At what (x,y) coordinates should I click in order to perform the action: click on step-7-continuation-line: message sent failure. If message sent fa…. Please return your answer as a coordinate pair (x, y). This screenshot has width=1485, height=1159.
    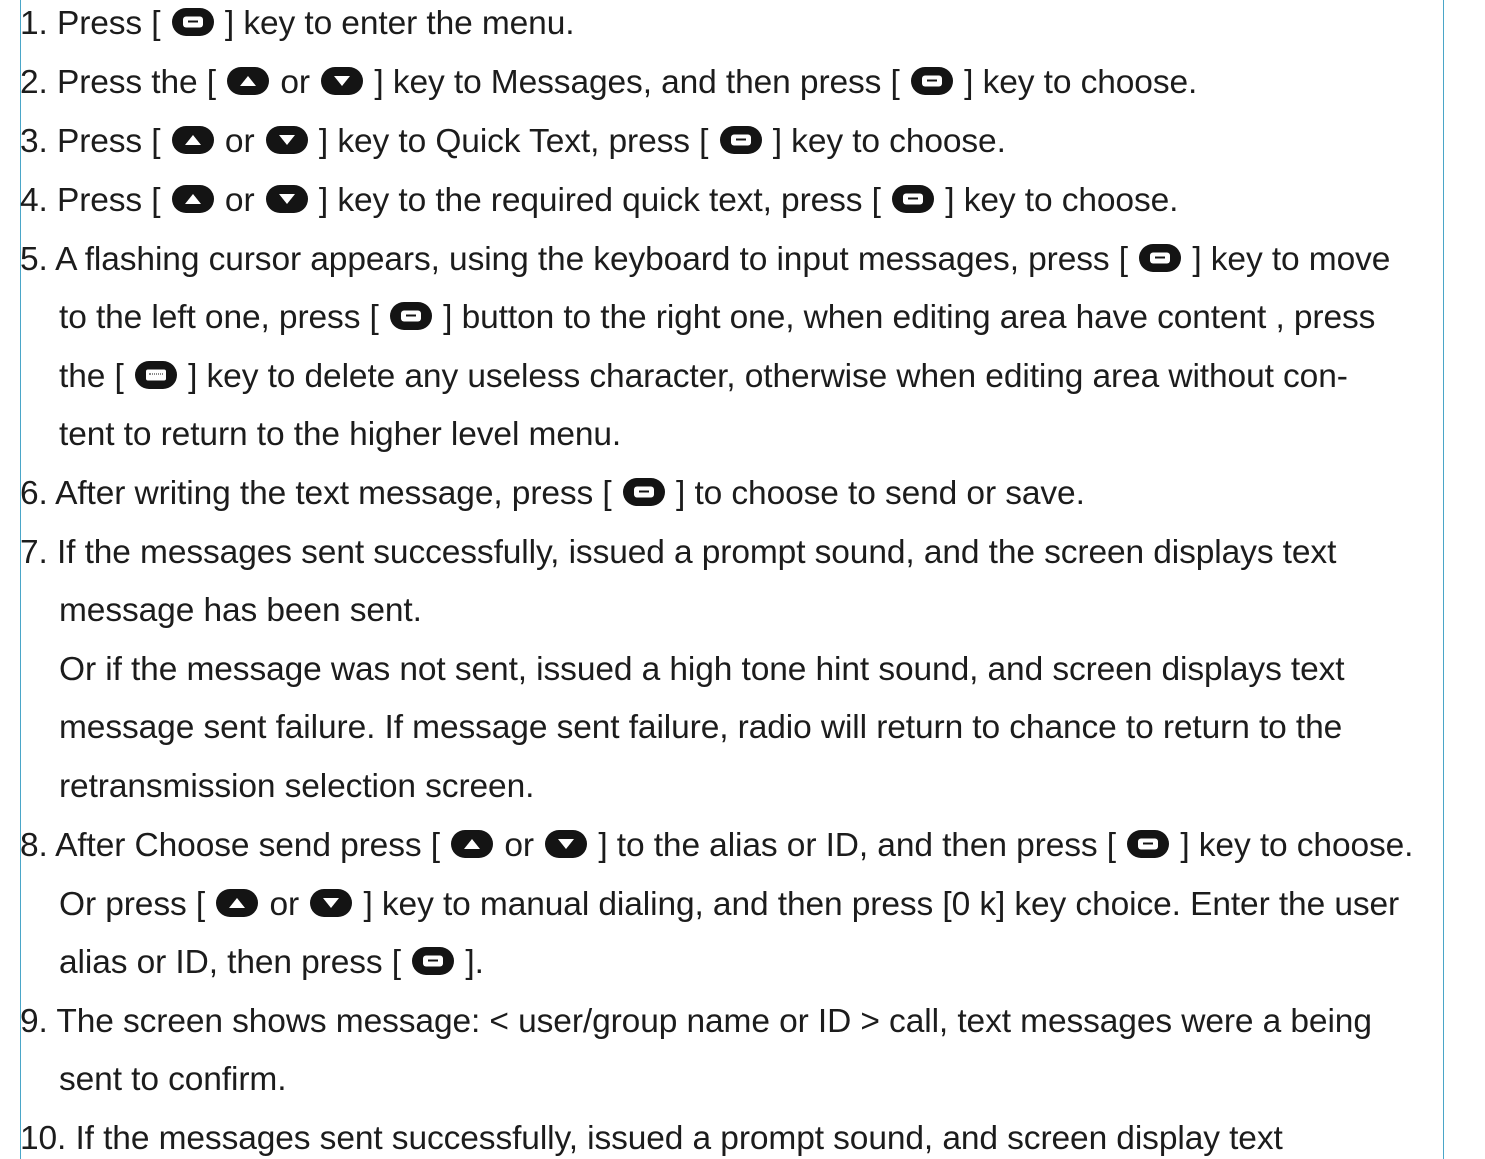
    Looking at the image, I should click on (700, 728).